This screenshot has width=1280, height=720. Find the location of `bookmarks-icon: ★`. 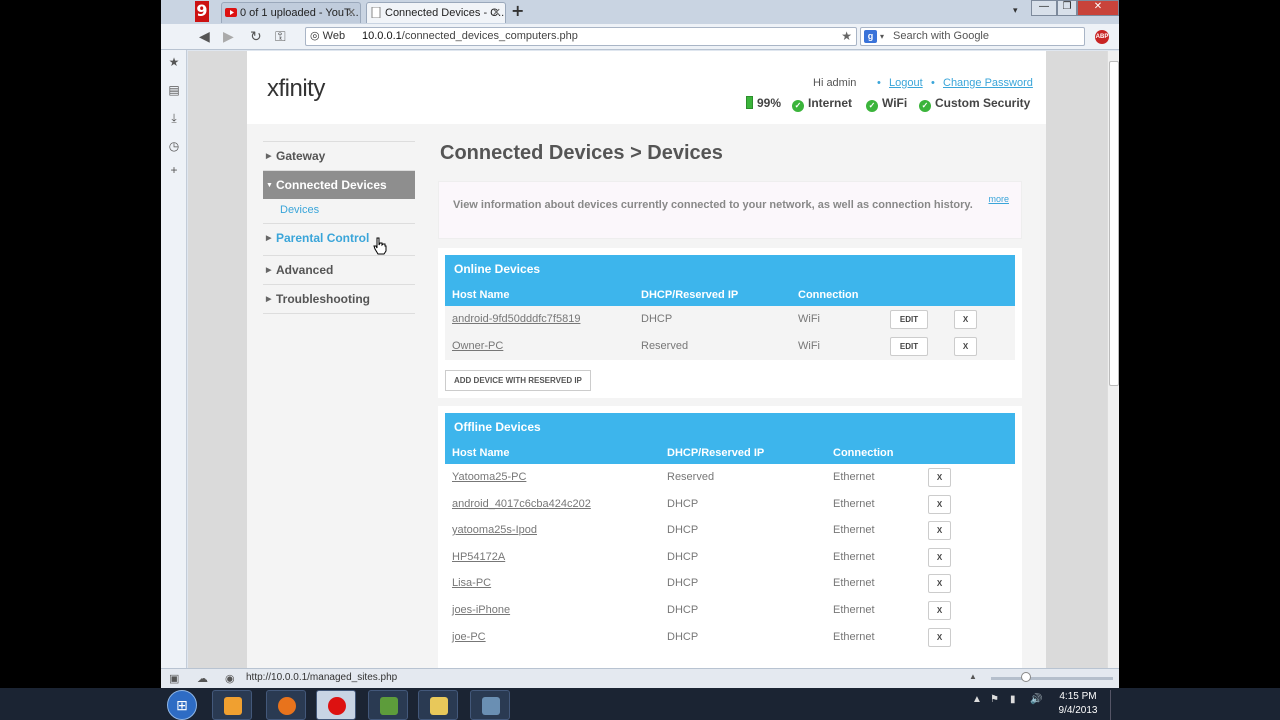

bookmarks-icon: ★ is located at coordinates (174, 62).